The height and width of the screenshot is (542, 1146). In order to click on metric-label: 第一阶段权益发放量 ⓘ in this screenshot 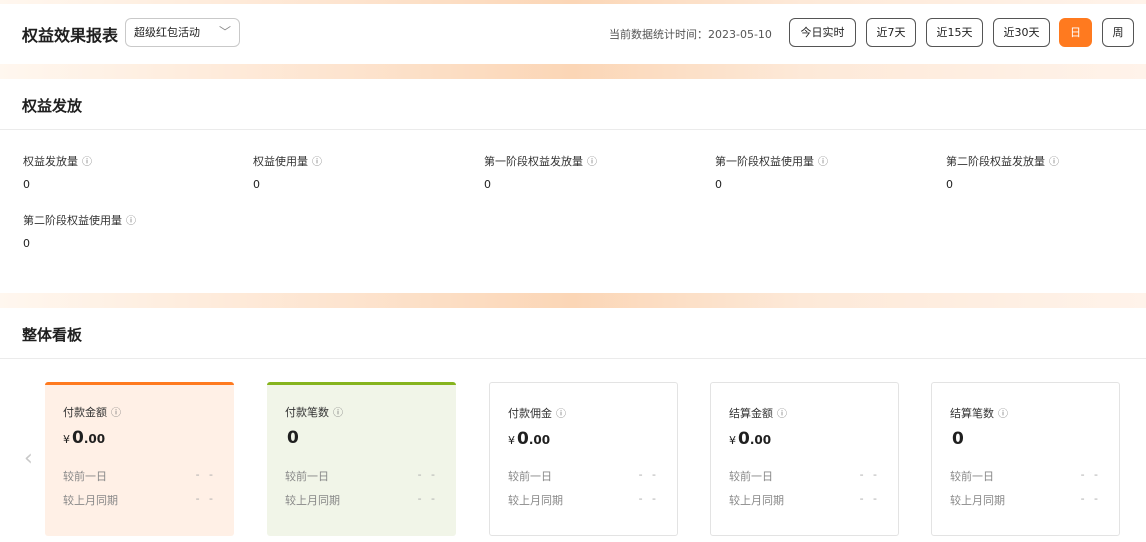, I will do `click(540, 161)`.